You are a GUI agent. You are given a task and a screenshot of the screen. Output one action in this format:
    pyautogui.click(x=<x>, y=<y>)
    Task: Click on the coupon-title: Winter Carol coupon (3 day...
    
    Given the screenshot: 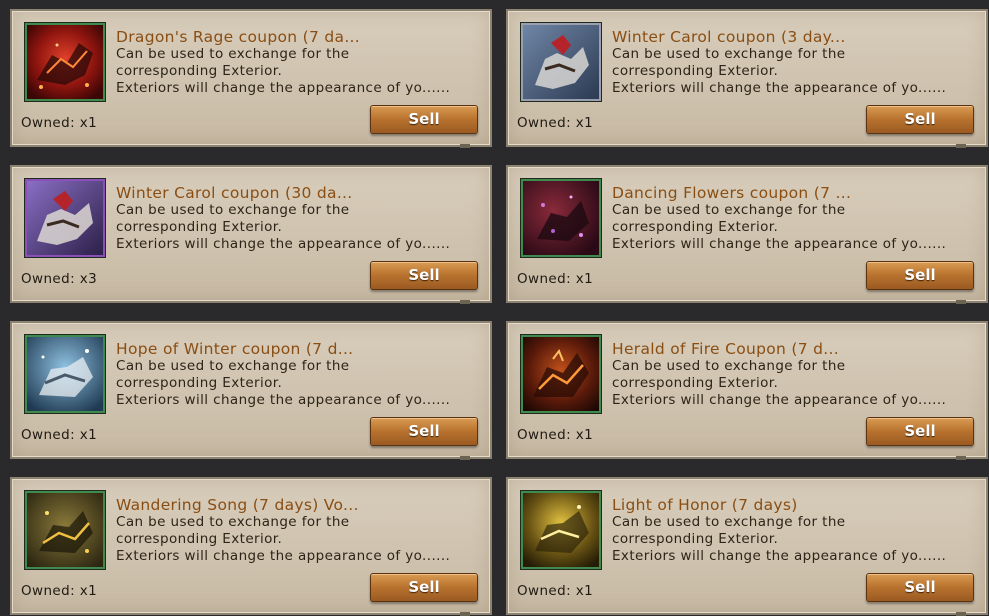 What is the action you would take?
    pyautogui.click(x=729, y=37)
    